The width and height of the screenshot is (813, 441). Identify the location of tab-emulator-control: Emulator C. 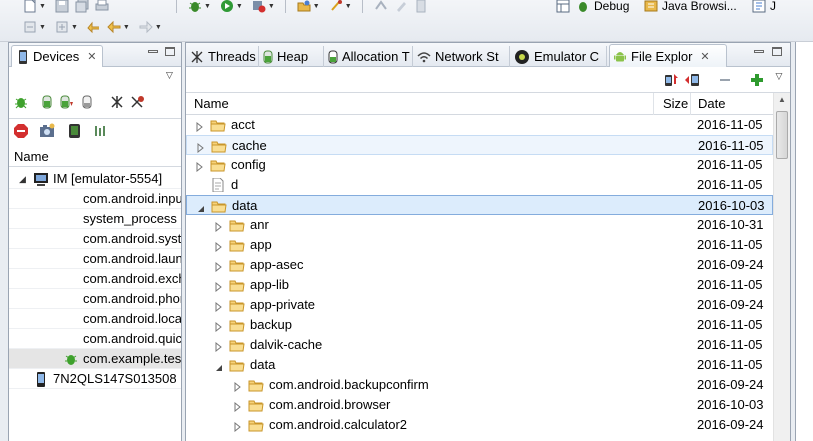
(559, 56).